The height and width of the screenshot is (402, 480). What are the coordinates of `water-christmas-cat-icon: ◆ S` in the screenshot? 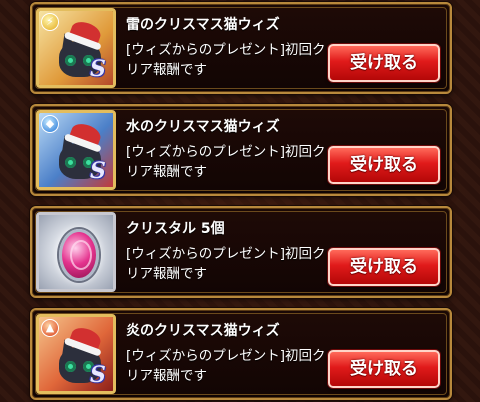 It's located at (76, 150).